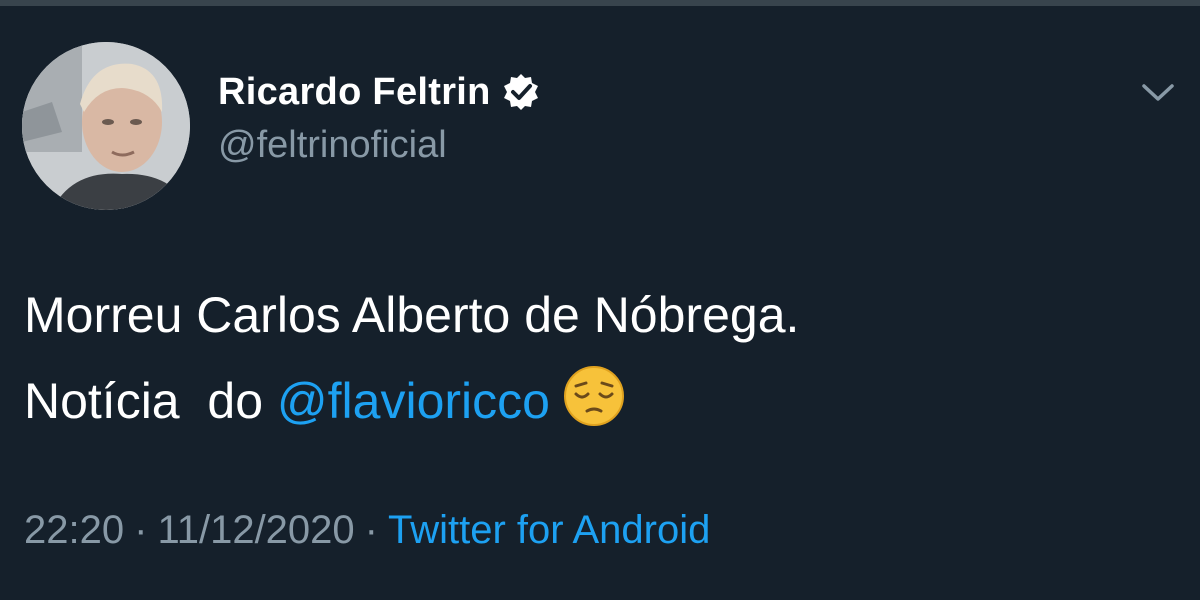 The width and height of the screenshot is (1200, 600). I want to click on tweet-meta: 22:20 · 11/12/2020 · Twitter for Android, so click(367, 530).